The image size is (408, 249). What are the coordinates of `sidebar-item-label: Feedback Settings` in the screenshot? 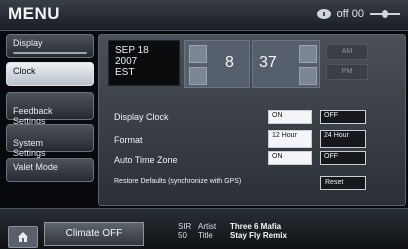 It's located at (33, 116).